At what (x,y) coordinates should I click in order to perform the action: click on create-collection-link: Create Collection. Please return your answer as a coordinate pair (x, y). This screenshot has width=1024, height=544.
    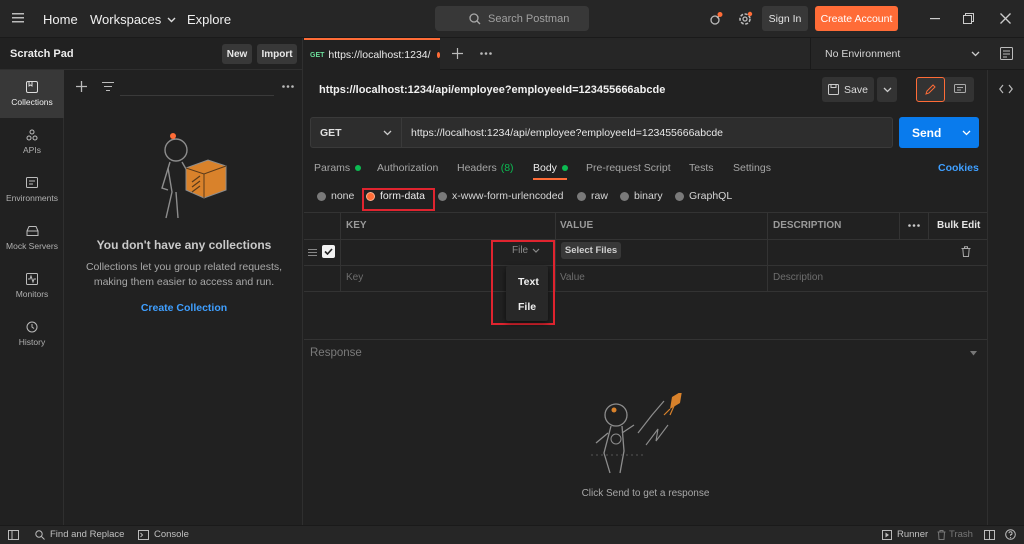
    Looking at the image, I should click on (184, 308).